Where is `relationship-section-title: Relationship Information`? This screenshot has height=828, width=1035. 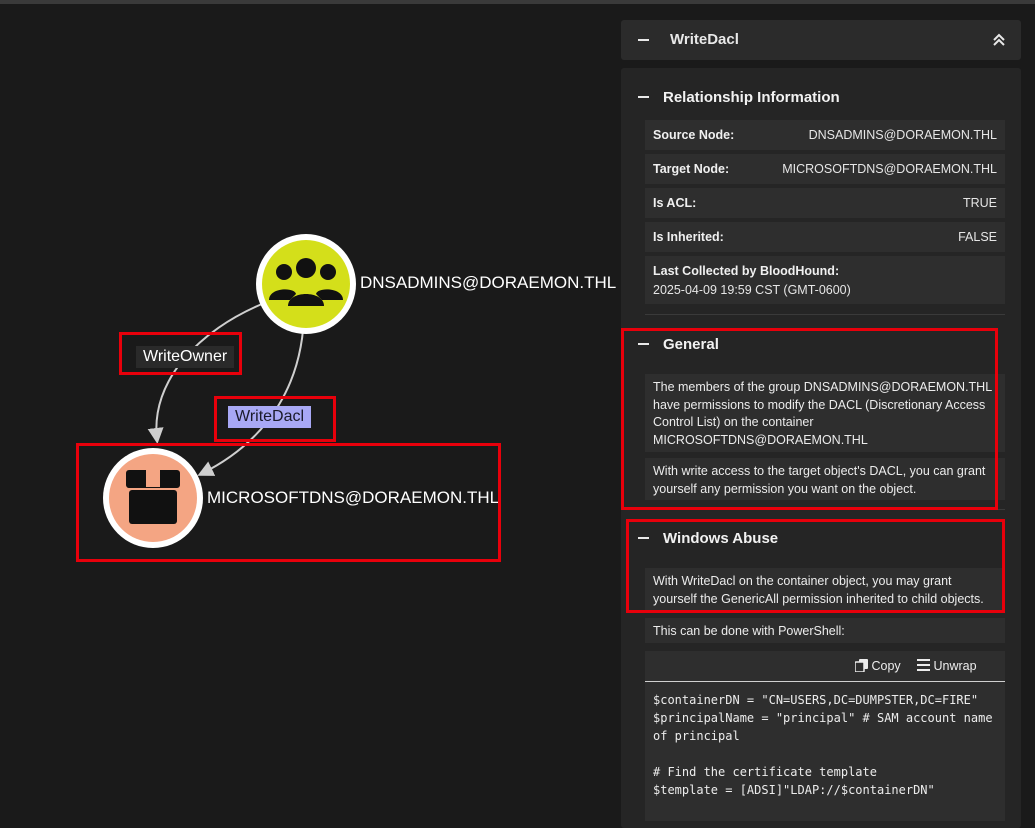
relationship-section-title: Relationship Information is located at coordinates (751, 97).